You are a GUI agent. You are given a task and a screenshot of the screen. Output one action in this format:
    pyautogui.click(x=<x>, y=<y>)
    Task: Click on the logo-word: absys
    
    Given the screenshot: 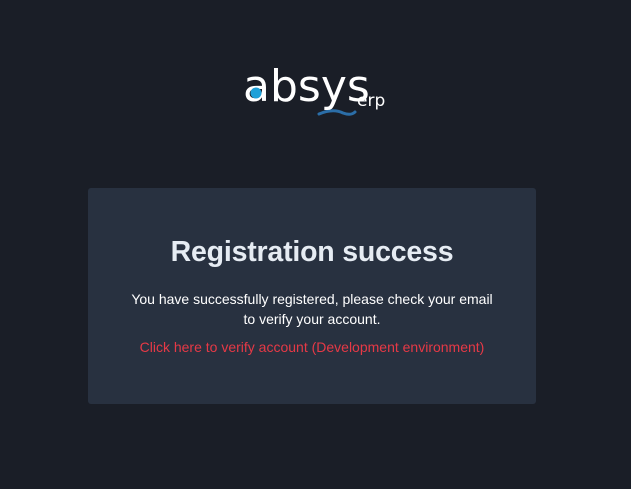 What is the action you would take?
    pyautogui.click(x=306, y=86)
    